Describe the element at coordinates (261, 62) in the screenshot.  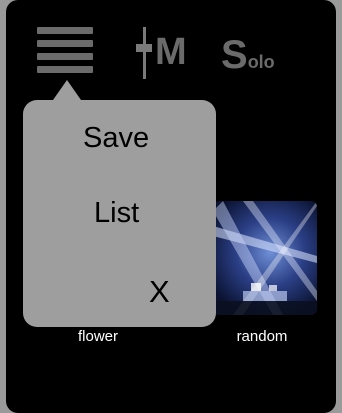
I see `solo-label-rest: olo` at that location.